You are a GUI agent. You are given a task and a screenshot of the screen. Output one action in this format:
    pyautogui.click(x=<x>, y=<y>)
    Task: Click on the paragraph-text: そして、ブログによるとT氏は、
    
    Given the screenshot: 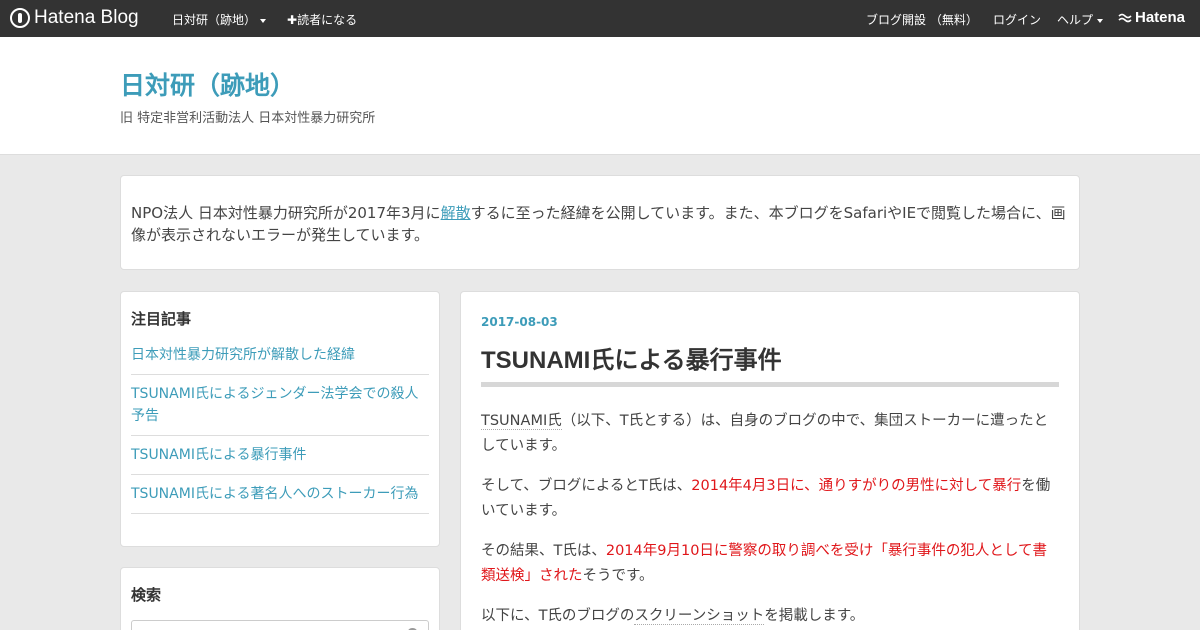 What is the action you would take?
    pyautogui.click(x=586, y=486)
    